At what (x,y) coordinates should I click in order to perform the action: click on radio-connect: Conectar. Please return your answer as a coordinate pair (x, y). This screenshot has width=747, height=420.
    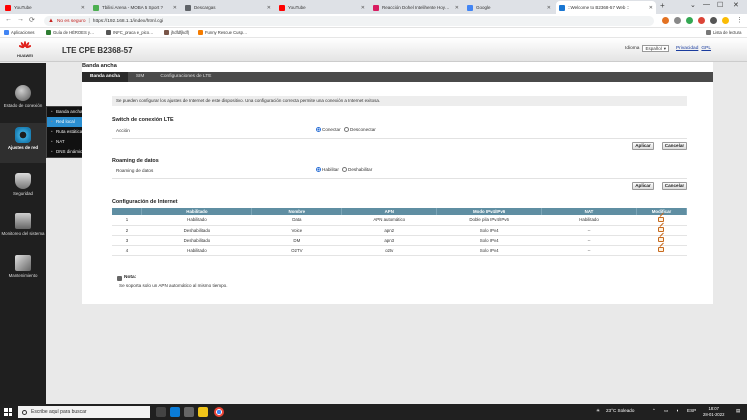
    Looking at the image, I should click on (328, 129).